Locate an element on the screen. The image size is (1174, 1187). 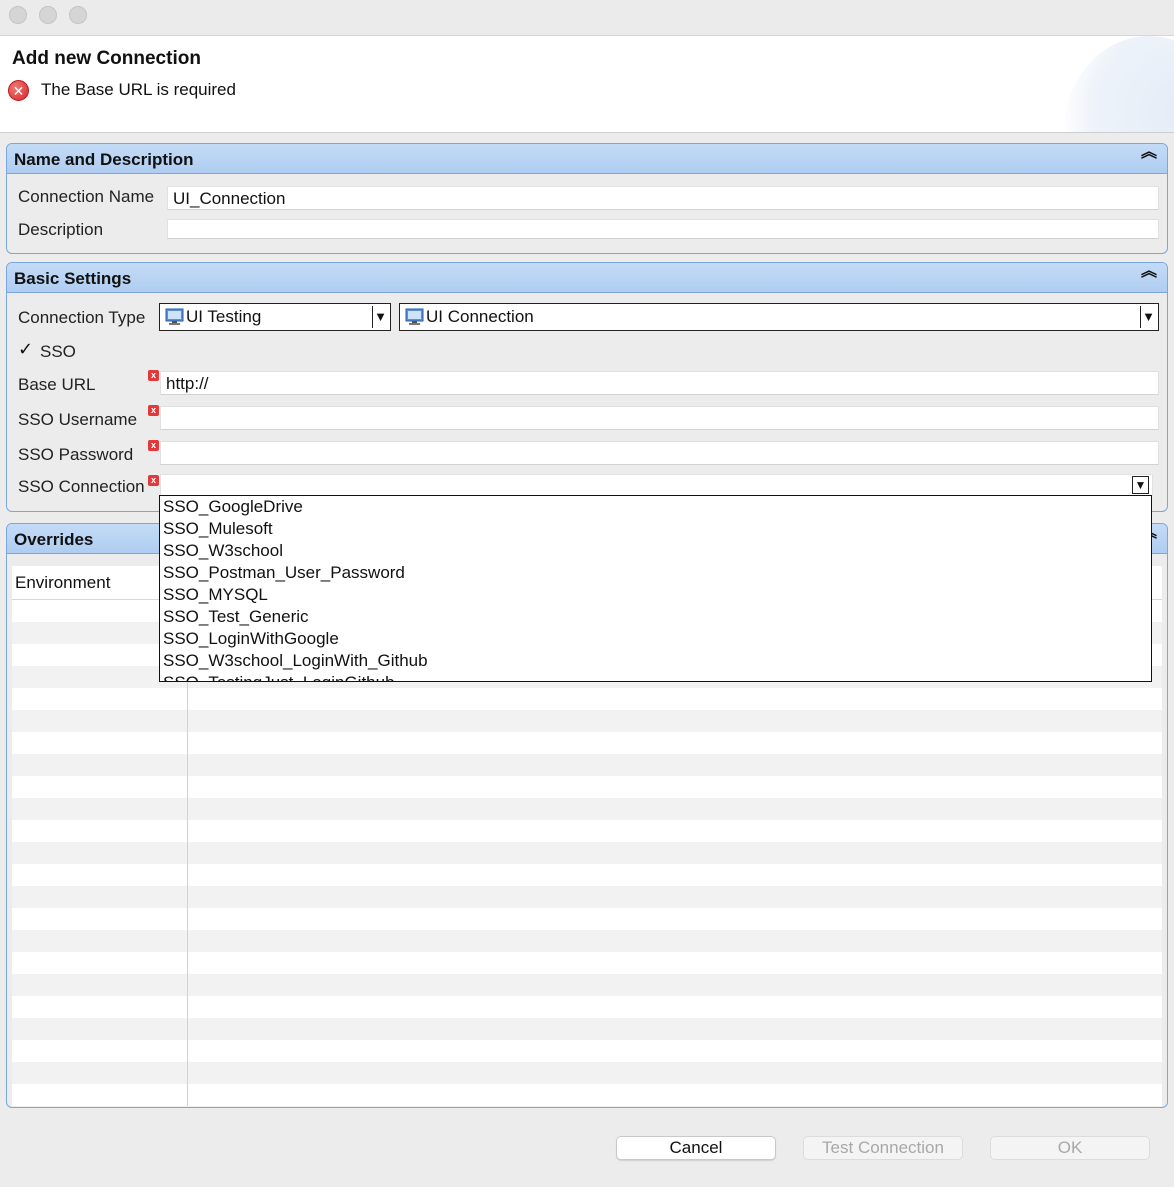
connection-name-input: UI_Connection is located at coordinates (663, 198).